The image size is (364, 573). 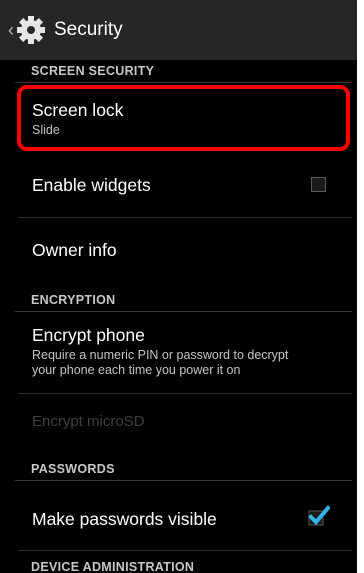 What do you see at coordinates (318, 184) in the screenshot?
I see `enable-widgets-checkbox` at bounding box center [318, 184].